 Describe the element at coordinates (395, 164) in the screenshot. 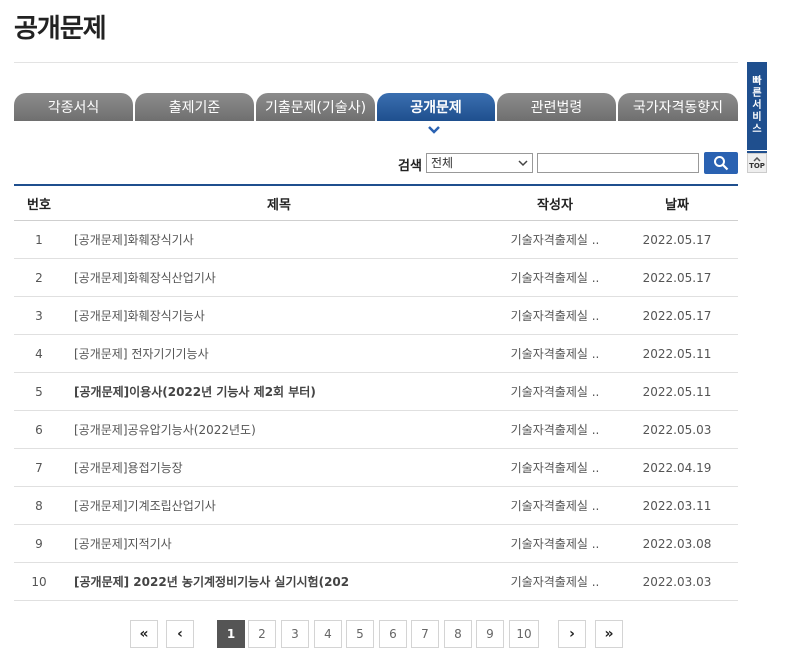

I see `search-bar: 검색 전체` at that location.